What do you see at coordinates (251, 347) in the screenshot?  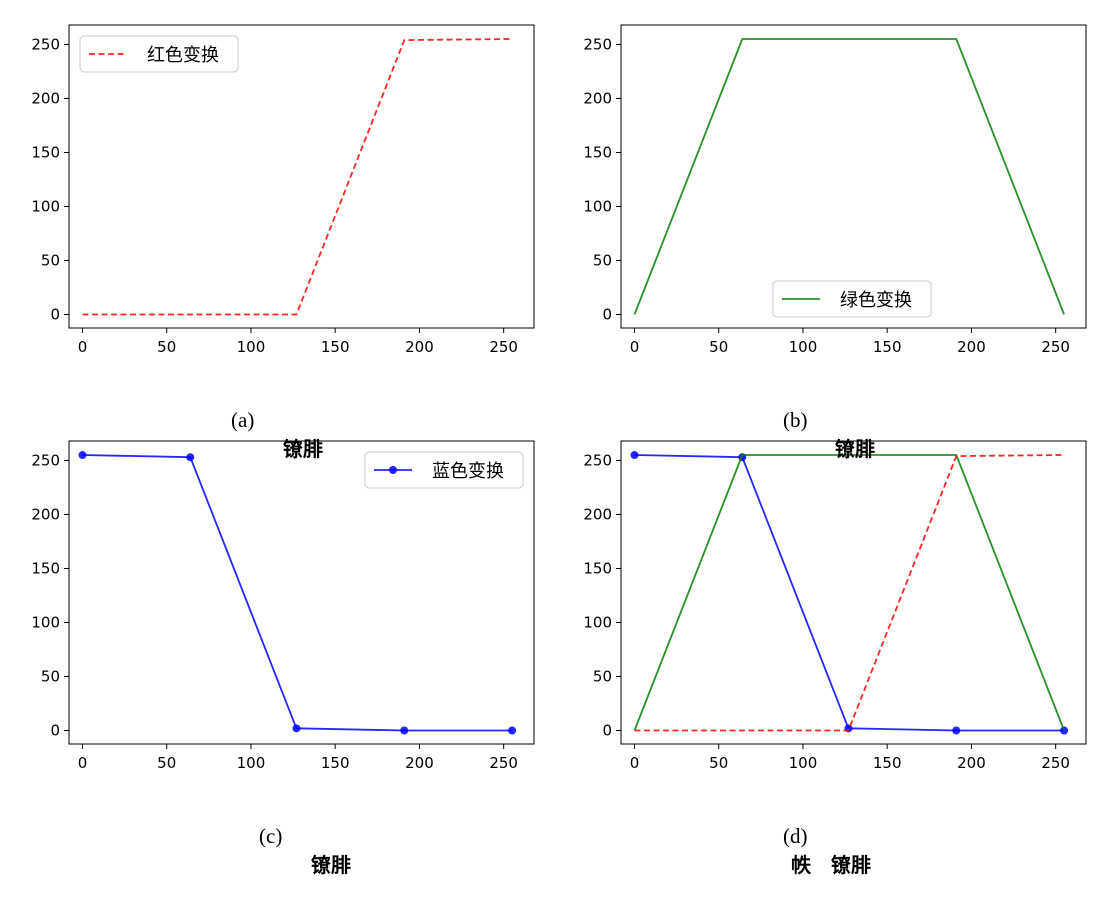 I see `x-tick-label-a: 100` at bounding box center [251, 347].